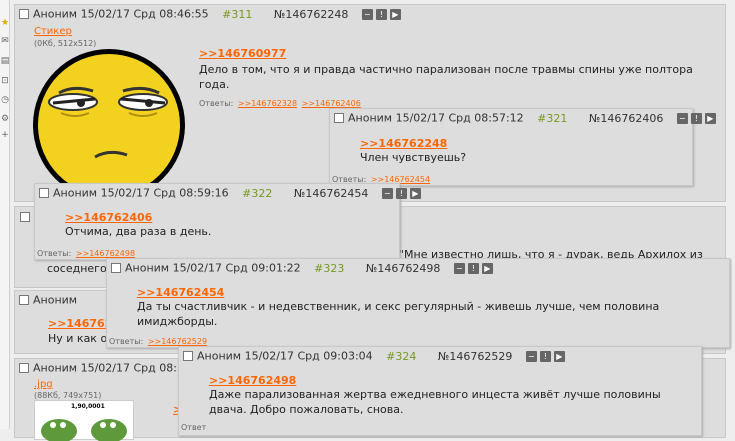 The image size is (735, 441). What do you see at coordinates (413, 157) in the screenshot?
I see `post-text: Член чувствуешь?` at bounding box center [413, 157].